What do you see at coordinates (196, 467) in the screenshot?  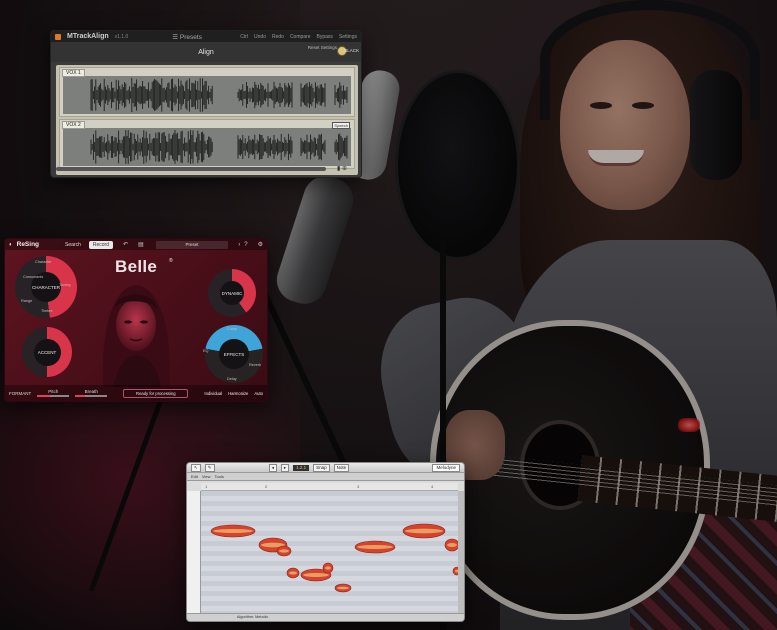 I see `pointer-tool-icon: ↖` at bounding box center [196, 467].